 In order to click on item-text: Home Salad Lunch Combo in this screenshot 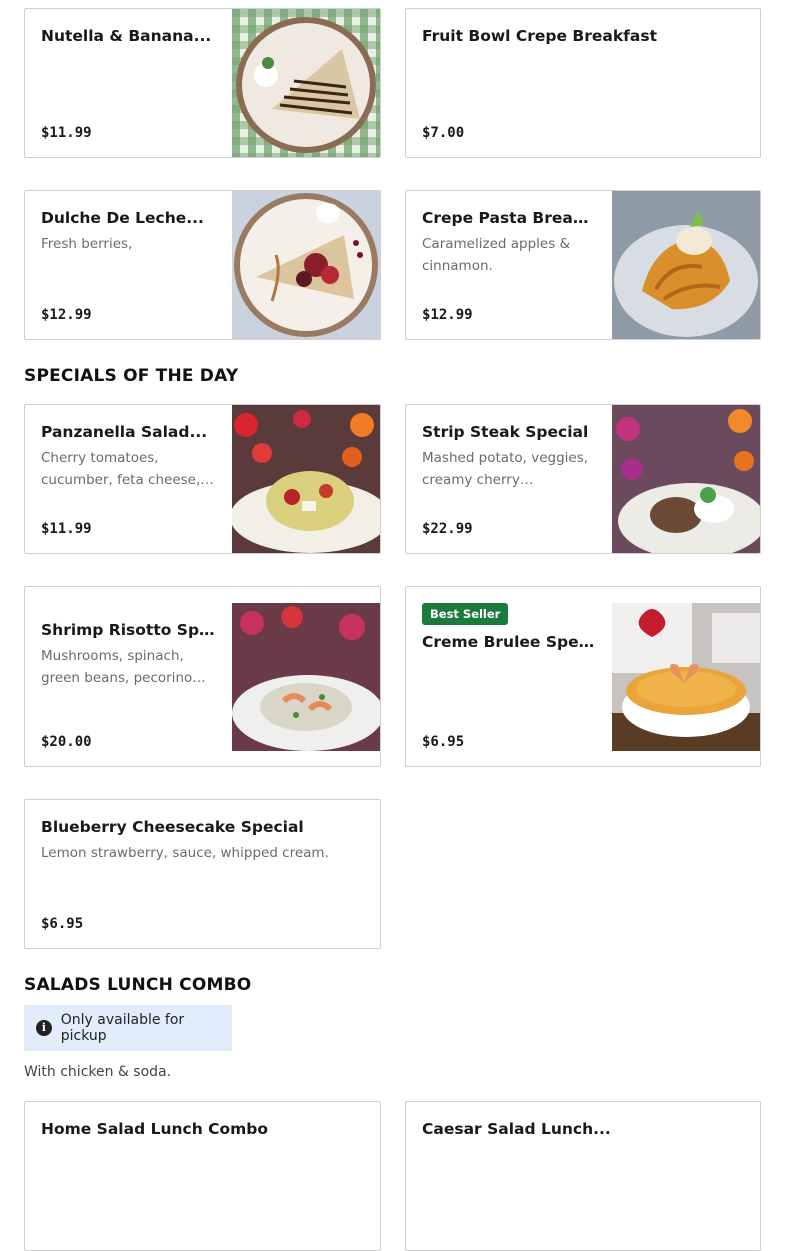, I will do `click(202, 1176)`.